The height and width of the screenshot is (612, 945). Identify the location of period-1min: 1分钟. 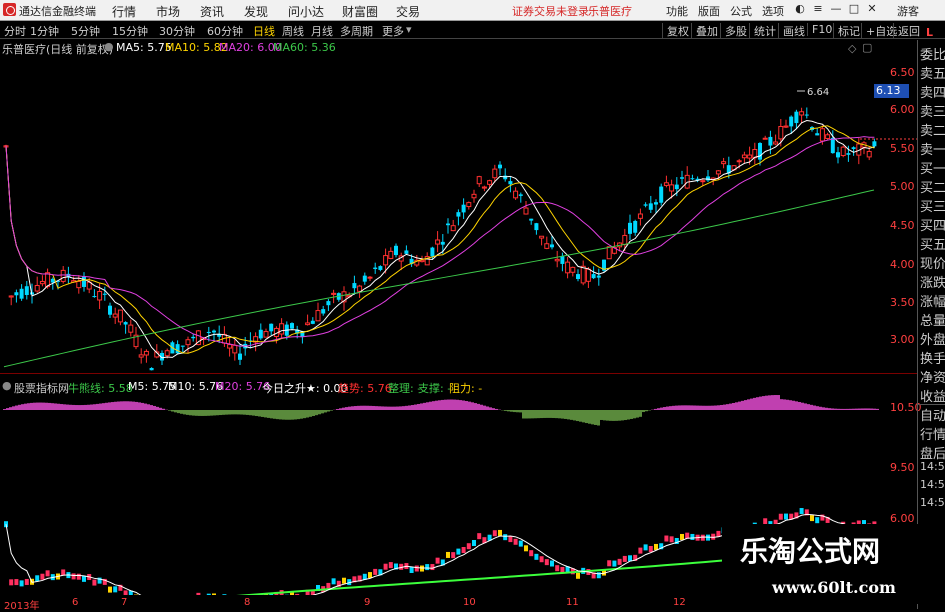
(44, 31).